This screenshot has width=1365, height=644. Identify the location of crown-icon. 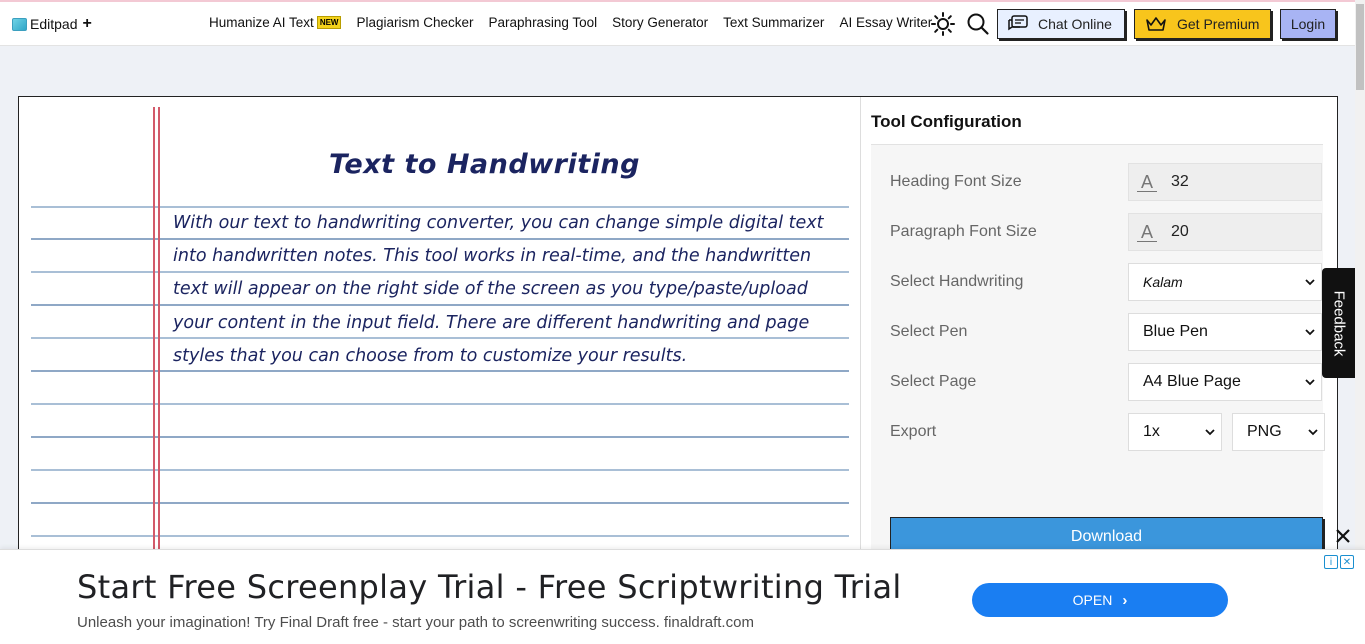
(1156, 24).